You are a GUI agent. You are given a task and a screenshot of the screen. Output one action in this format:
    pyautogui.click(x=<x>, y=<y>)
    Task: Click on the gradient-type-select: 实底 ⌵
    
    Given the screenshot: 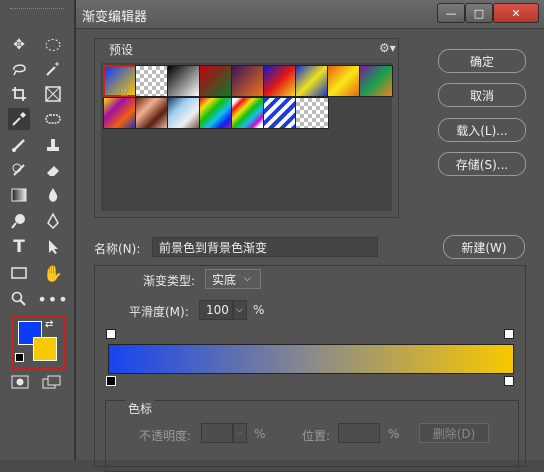 What is the action you would take?
    pyautogui.click(x=233, y=279)
    